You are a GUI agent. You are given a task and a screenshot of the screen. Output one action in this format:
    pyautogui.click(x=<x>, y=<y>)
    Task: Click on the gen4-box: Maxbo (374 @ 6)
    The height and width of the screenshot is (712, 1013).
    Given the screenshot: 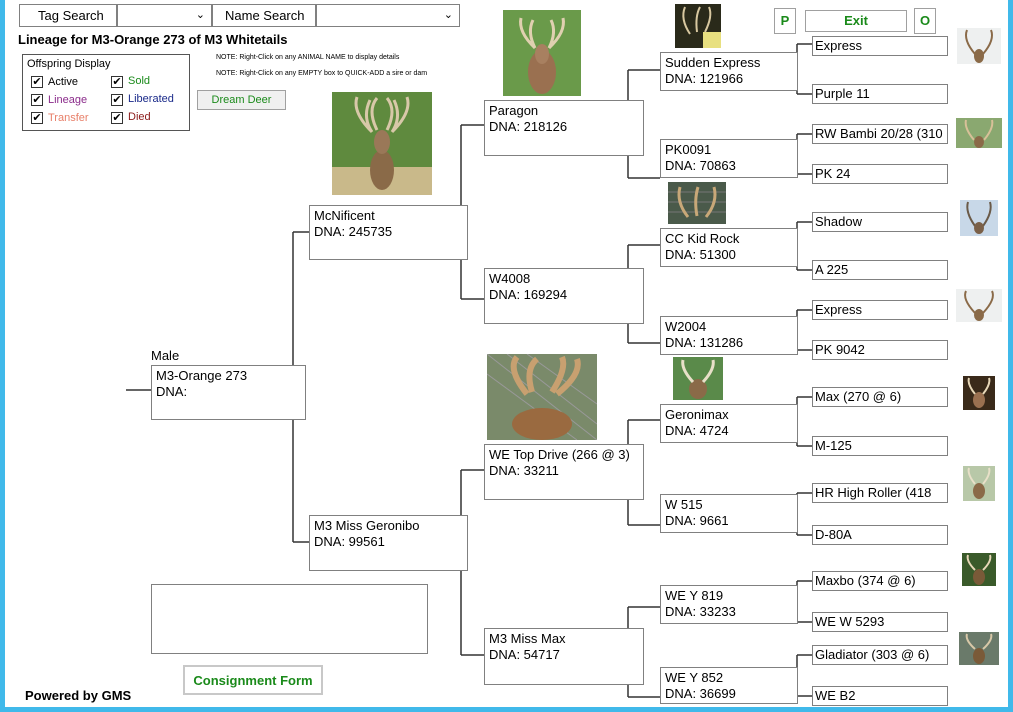 What is the action you would take?
    pyautogui.click(x=880, y=581)
    